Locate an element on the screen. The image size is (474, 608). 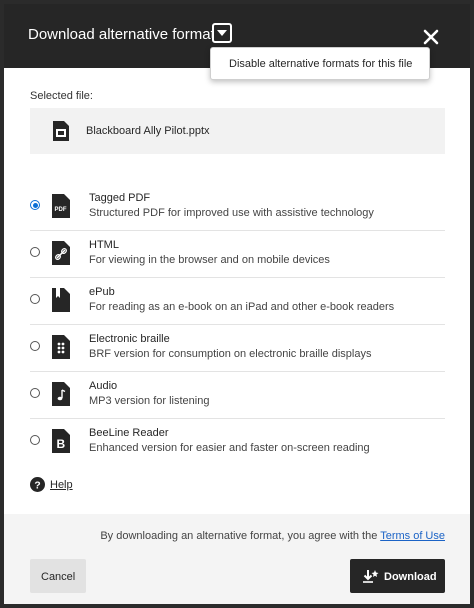
help-question-icon: ? is located at coordinates (37, 484).